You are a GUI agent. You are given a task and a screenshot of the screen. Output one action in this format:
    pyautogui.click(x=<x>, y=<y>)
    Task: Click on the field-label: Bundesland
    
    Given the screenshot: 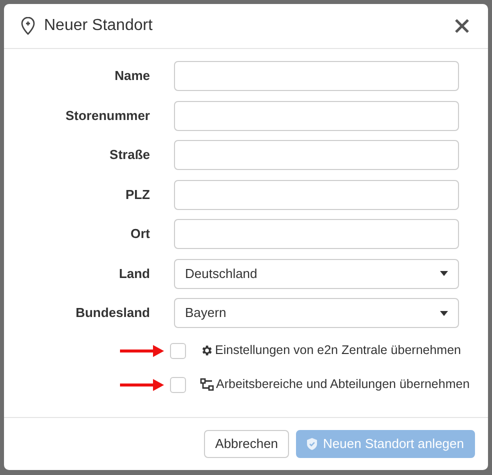 What is the action you would take?
    pyautogui.click(x=112, y=313)
    